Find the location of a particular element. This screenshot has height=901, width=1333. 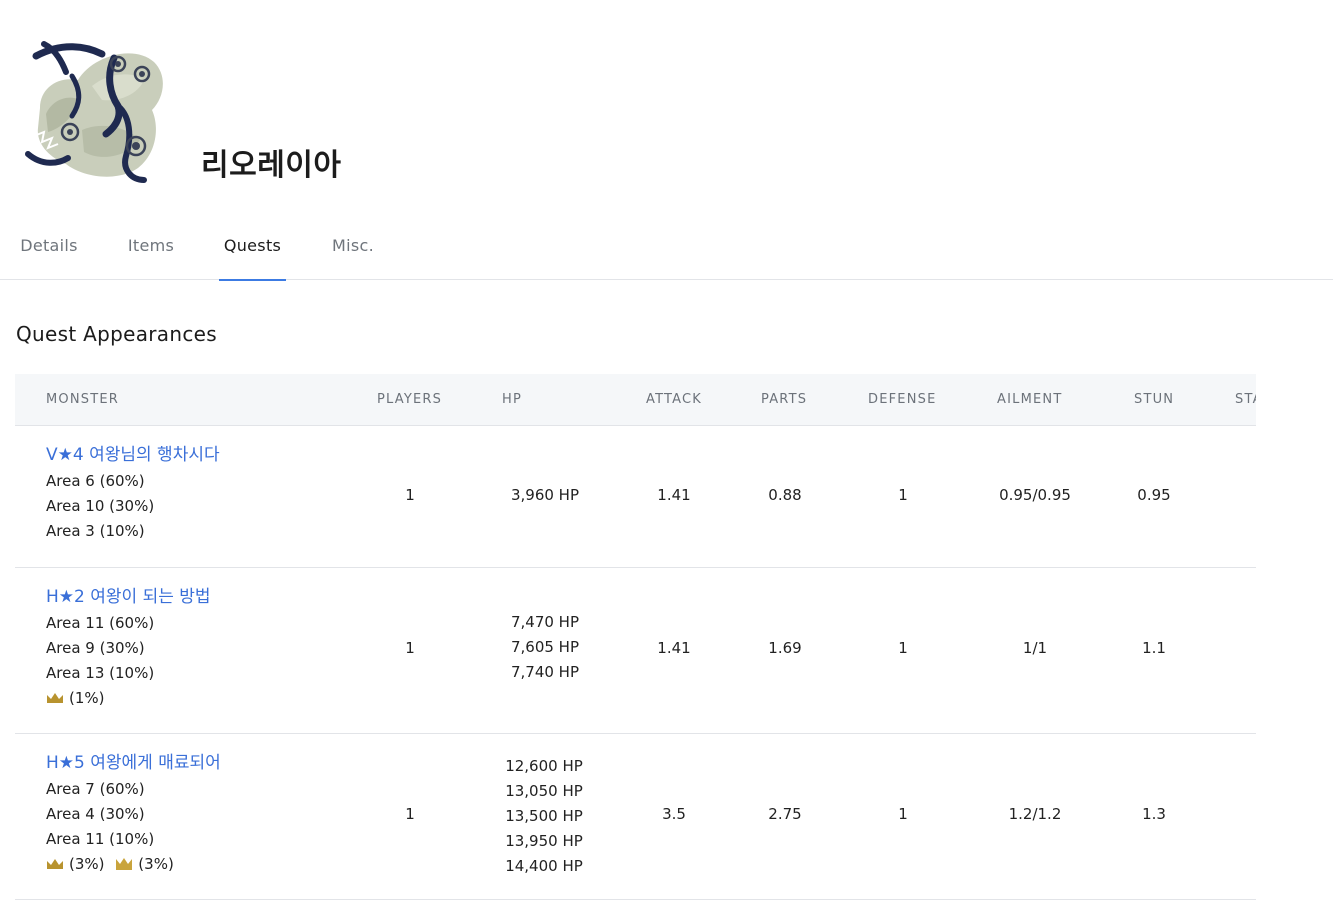

monster-name: 리오레이아 is located at coordinates (271, 165).